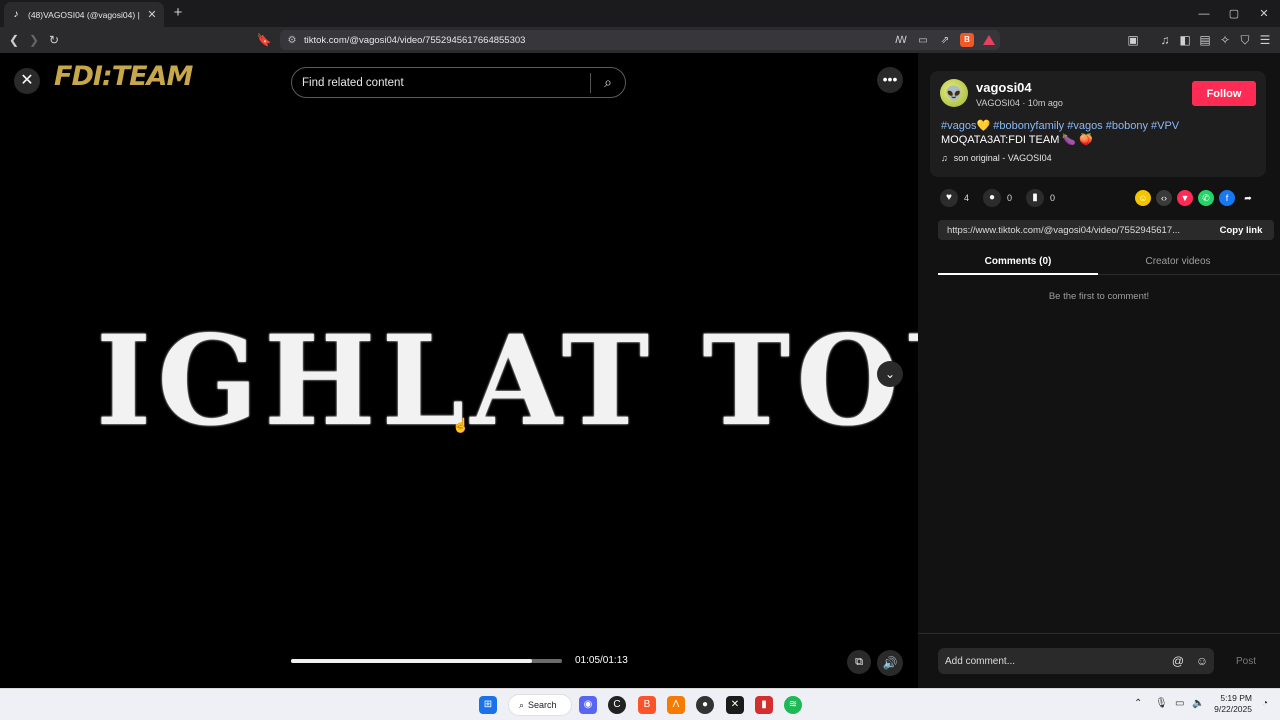  What do you see at coordinates (1202, 661) in the screenshot?
I see `emoji-icon: ☺` at bounding box center [1202, 661].